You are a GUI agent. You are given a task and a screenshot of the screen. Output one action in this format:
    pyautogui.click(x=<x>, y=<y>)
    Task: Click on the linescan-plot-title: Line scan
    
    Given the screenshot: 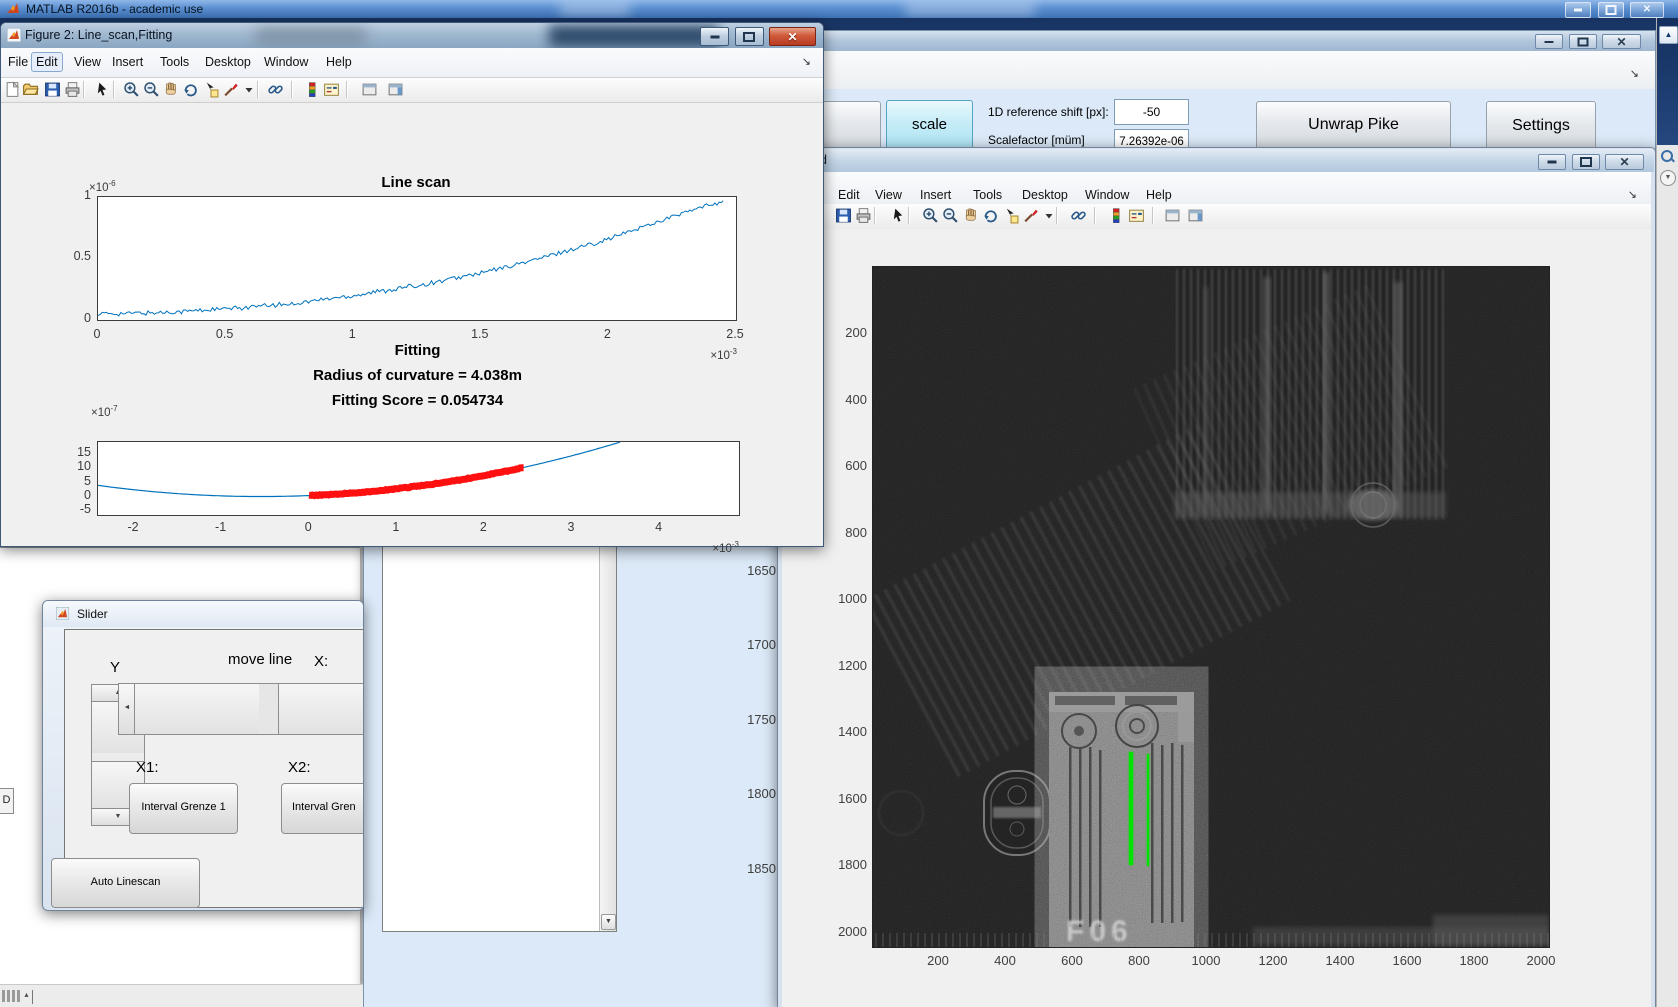 What is the action you would take?
    pyautogui.click(x=416, y=182)
    